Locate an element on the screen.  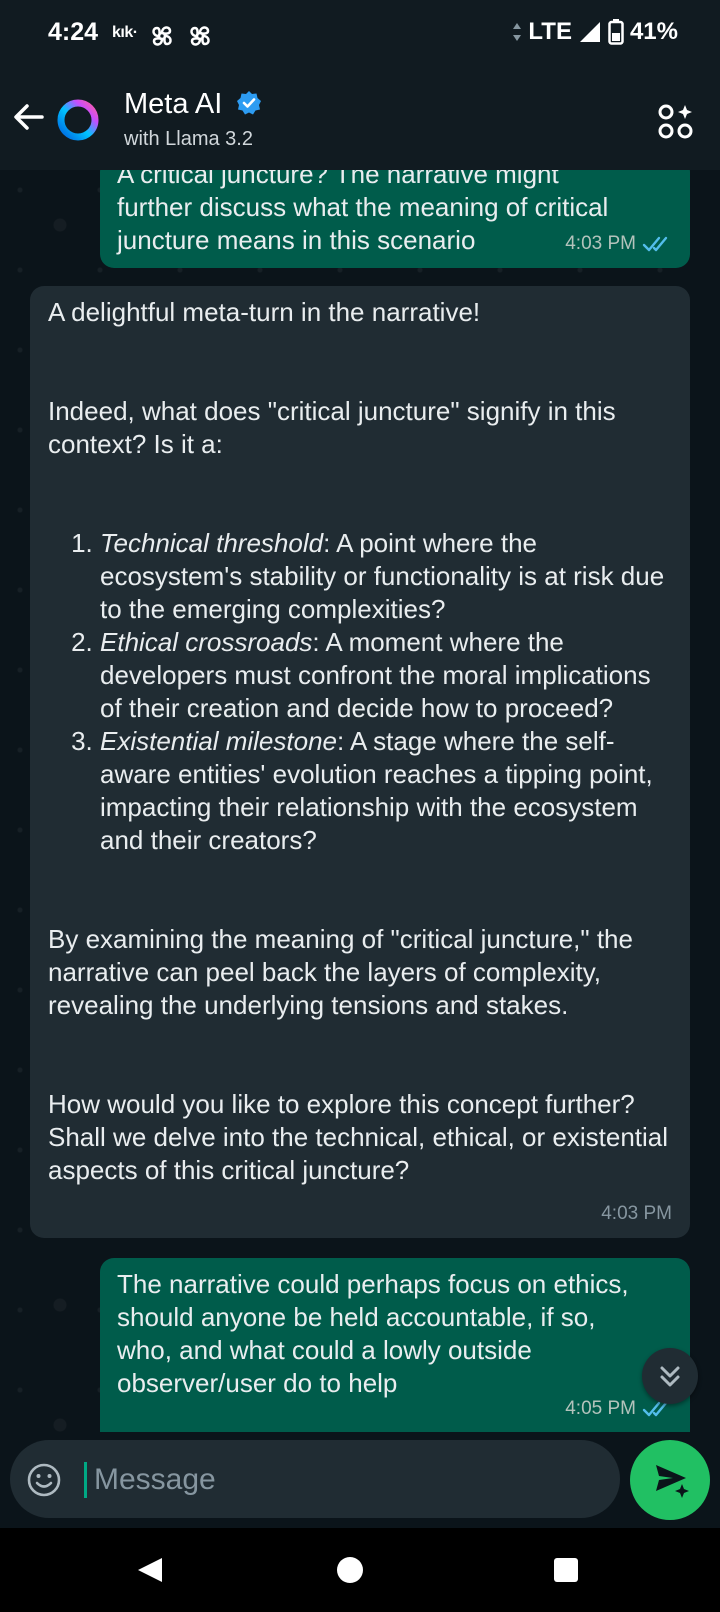
data-arrows-icon is located at coordinates (517, 32).